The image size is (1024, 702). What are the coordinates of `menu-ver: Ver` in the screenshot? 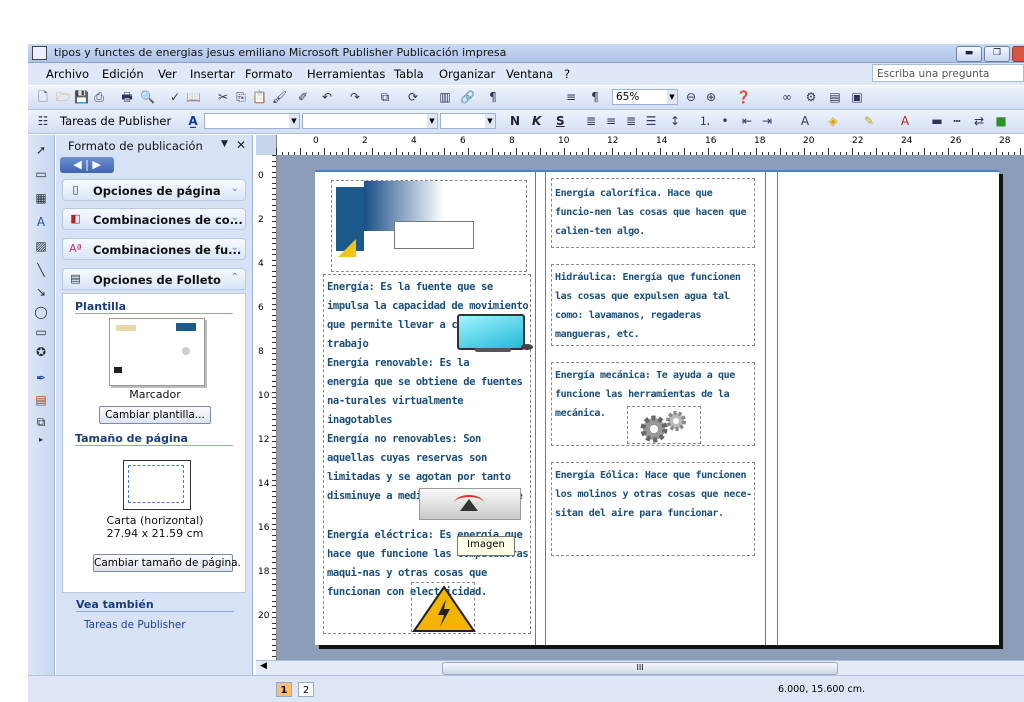 It's located at (167, 74).